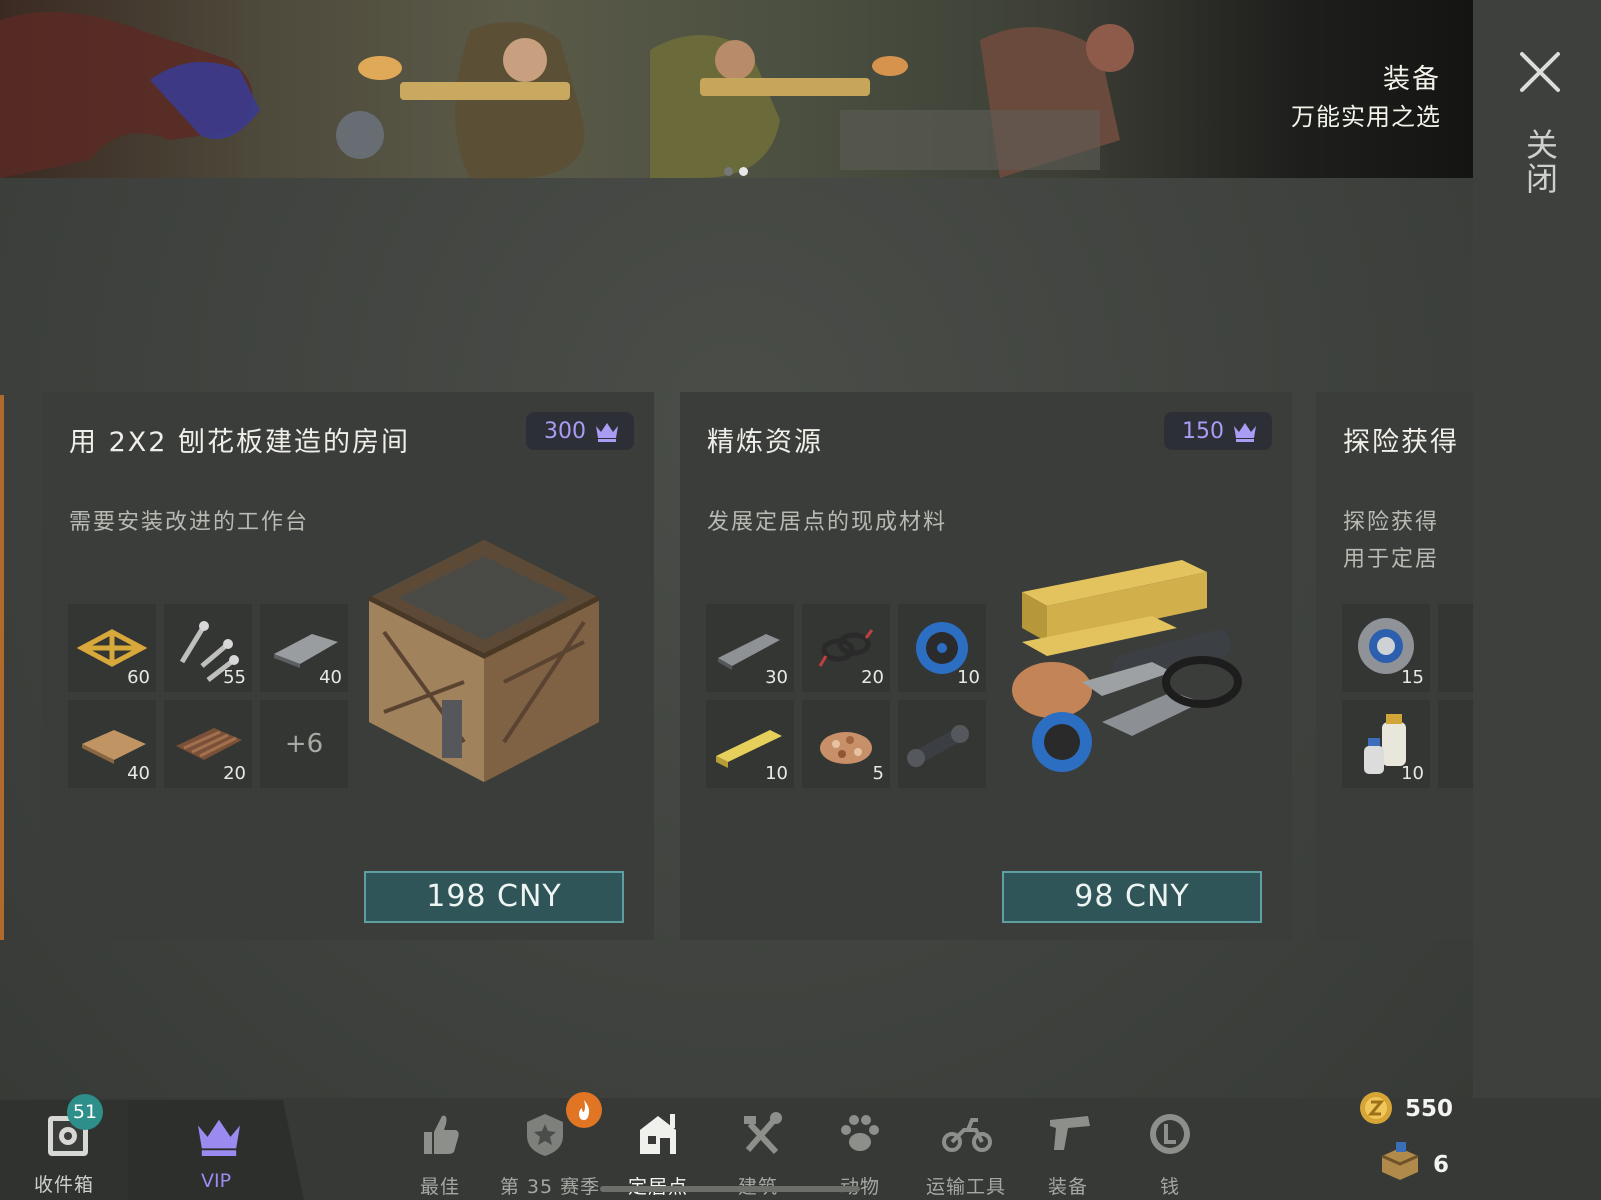 This screenshot has height=1200, width=1601. I want to click on tab-label: 最佳, so click(439, 1187).